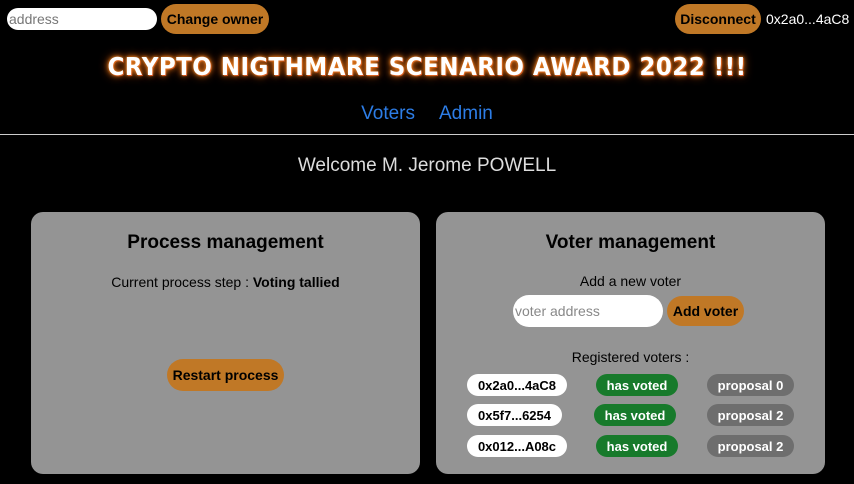 The width and height of the screenshot is (854, 484). What do you see at coordinates (296, 282) in the screenshot?
I see `process-step-value: Voting tallied` at bounding box center [296, 282].